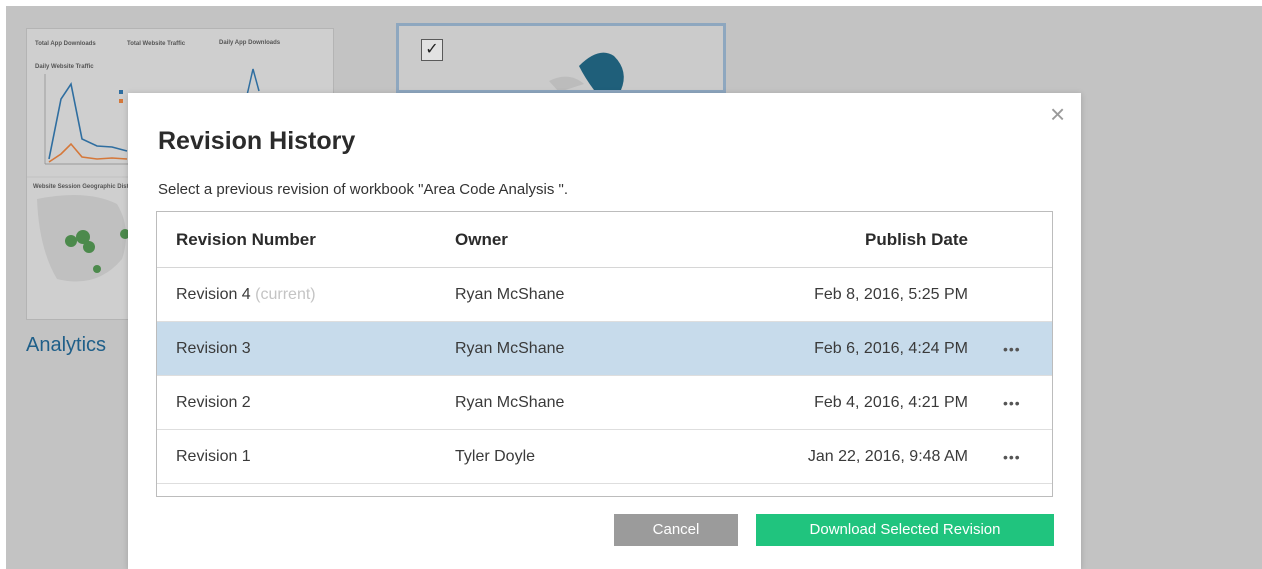 This screenshot has width=1262, height=569. I want to click on revision-label: Revision 4, so click(213, 294).